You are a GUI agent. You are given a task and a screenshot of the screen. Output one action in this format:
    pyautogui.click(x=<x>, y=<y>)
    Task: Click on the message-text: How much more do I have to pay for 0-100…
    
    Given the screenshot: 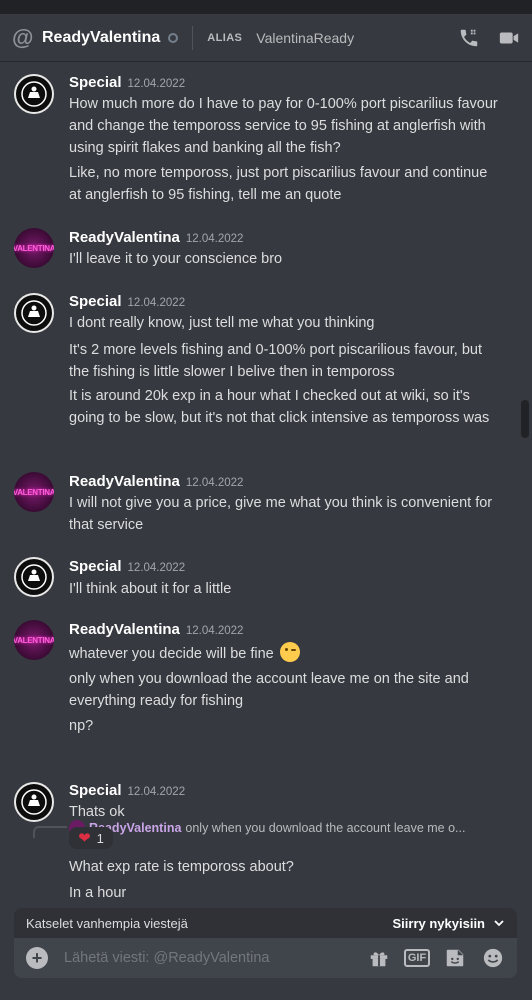 What is the action you would take?
    pyautogui.click(x=283, y=126)
    